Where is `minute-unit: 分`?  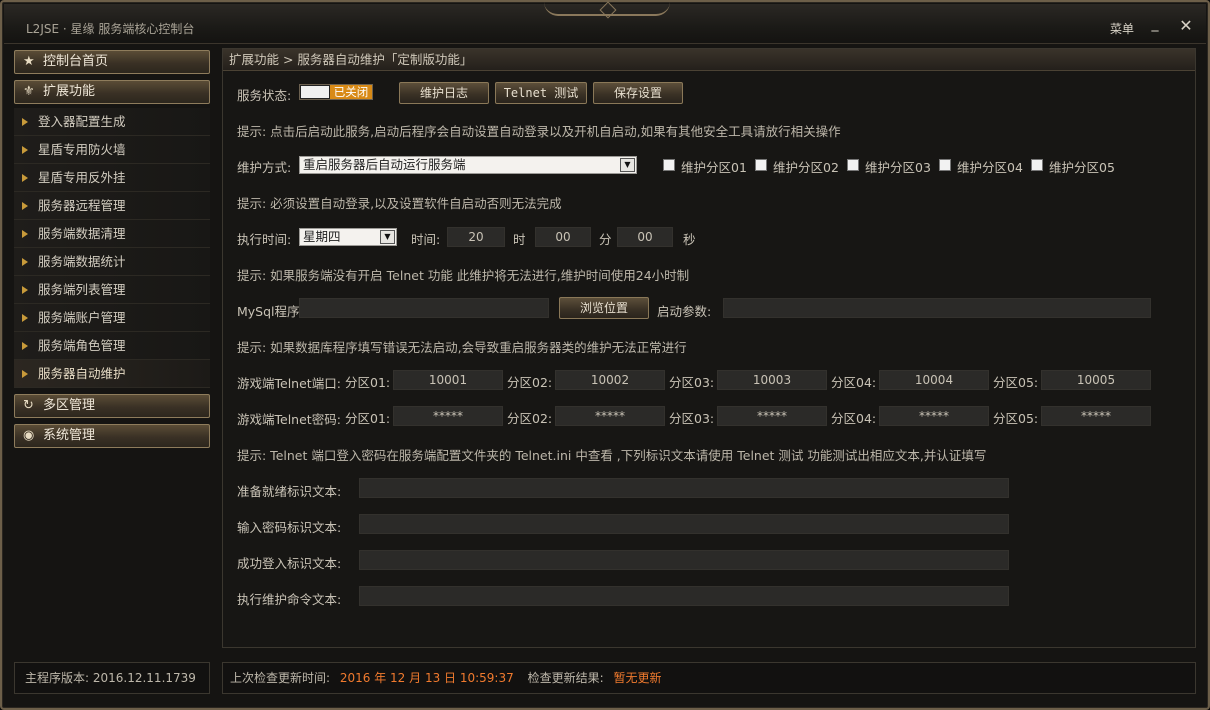 minute-unit: 分 is located at coordinates (605, 239).